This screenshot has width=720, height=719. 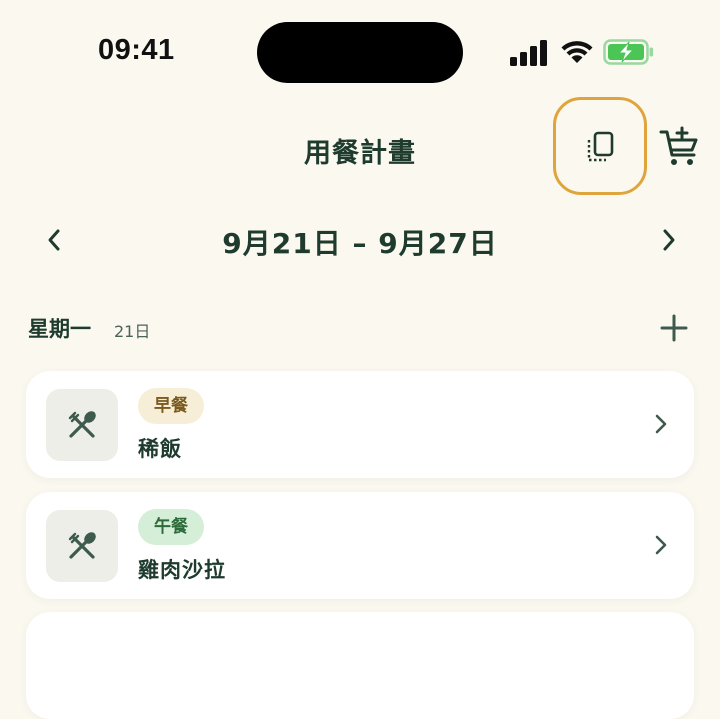 I want to click on add-meal-button, so click(x=674, y=328).